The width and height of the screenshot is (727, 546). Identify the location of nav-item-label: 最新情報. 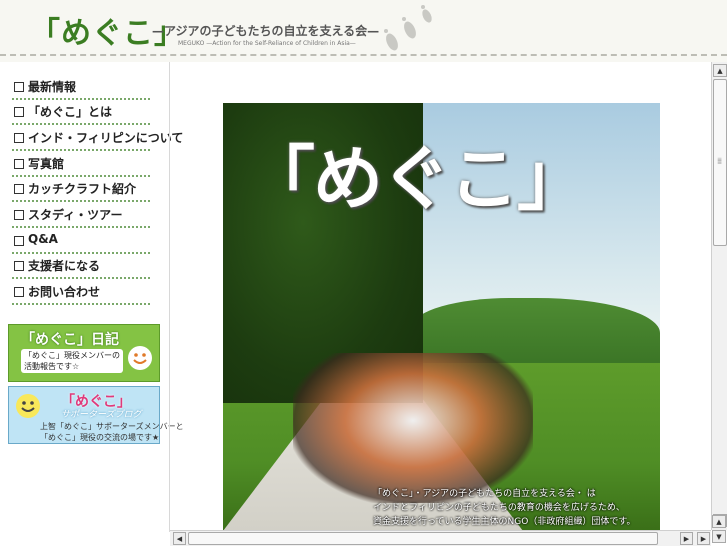
(52, 87).